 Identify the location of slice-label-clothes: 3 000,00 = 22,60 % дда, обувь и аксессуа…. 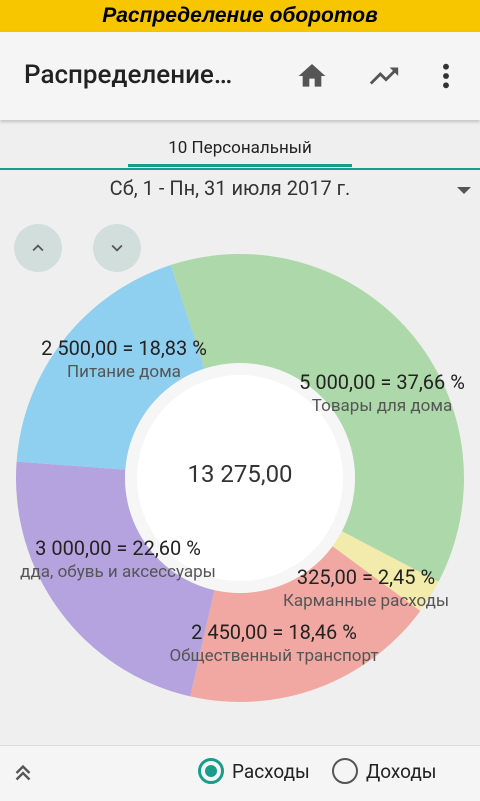
(124, 559).